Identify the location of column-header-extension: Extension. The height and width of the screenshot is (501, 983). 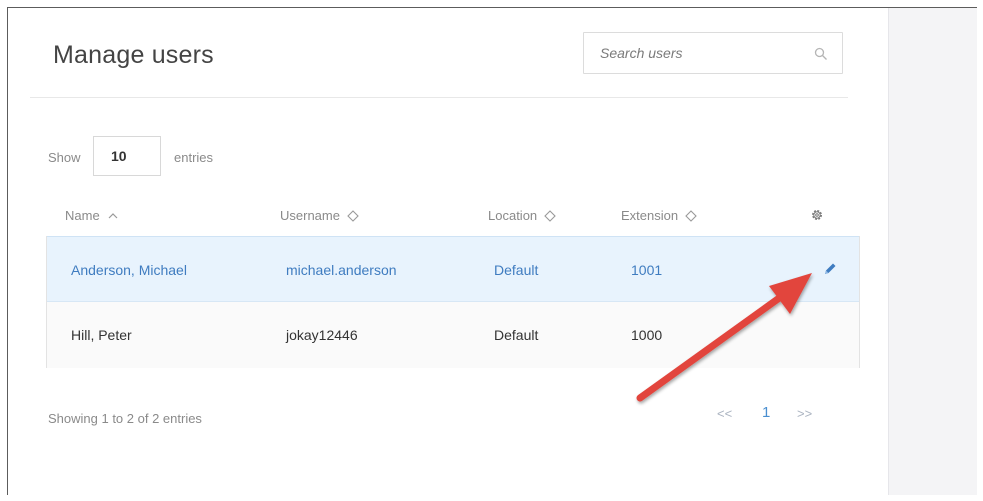
(659, 215).